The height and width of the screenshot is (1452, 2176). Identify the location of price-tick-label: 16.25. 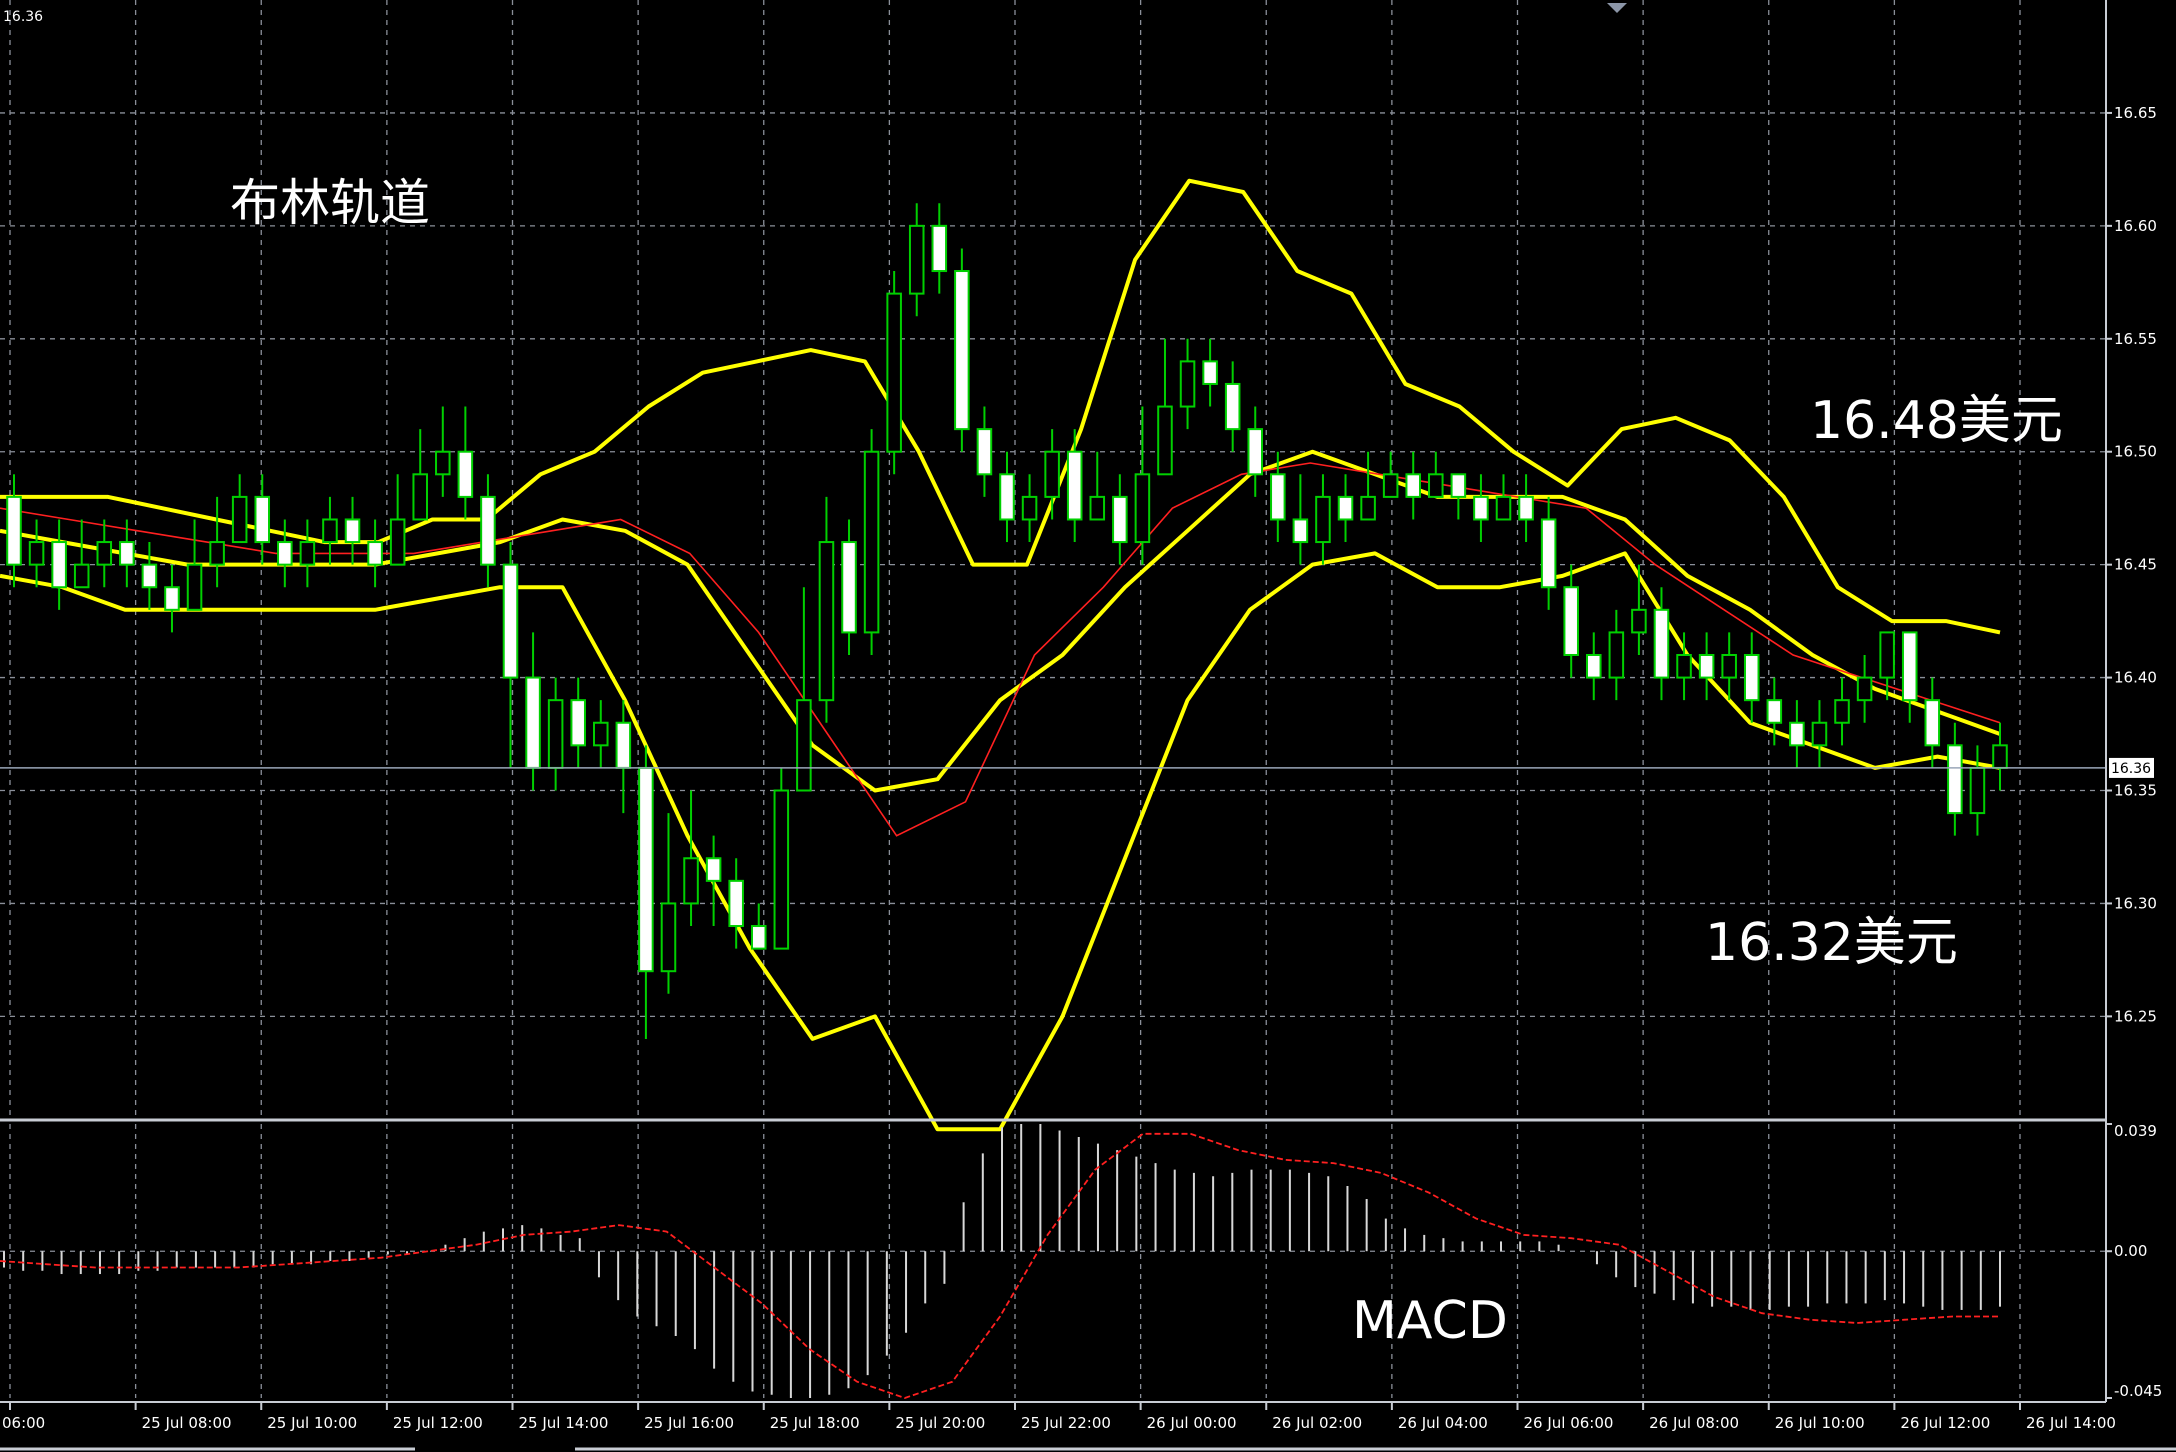
(2135, 1016).